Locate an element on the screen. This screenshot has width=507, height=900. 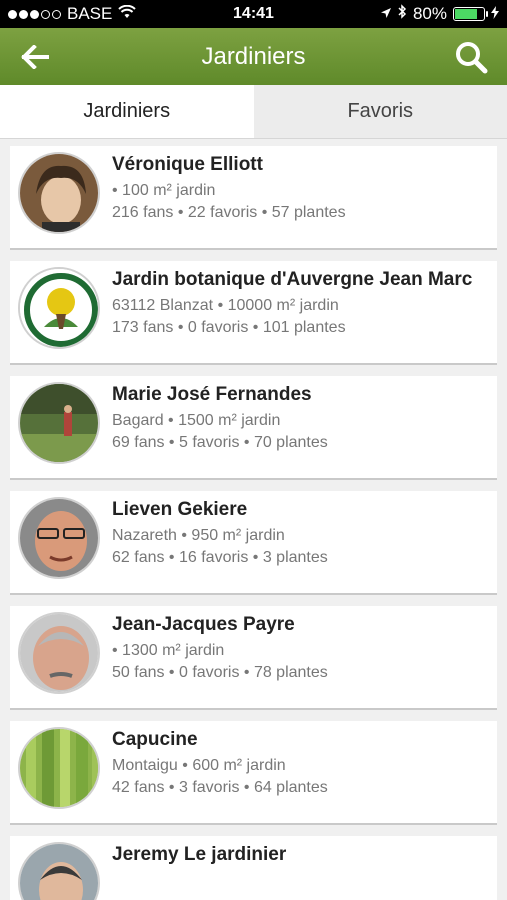
search-button is located at coordinates (471, 57).